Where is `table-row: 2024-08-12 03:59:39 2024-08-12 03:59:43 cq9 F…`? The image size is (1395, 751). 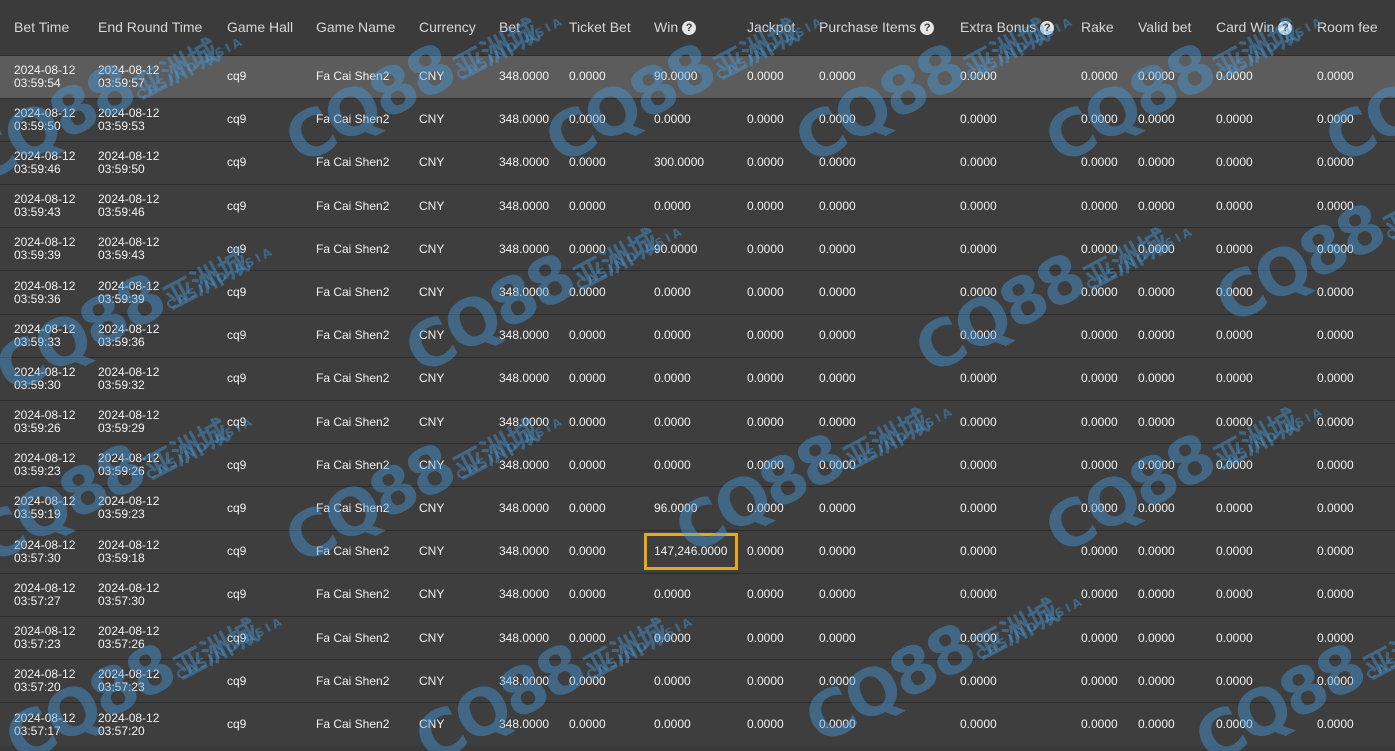 table-row: 2024-08-12 03:59:39 2024-08-12 03:59:43 cq9 F… is located at coordinates (697, 249).